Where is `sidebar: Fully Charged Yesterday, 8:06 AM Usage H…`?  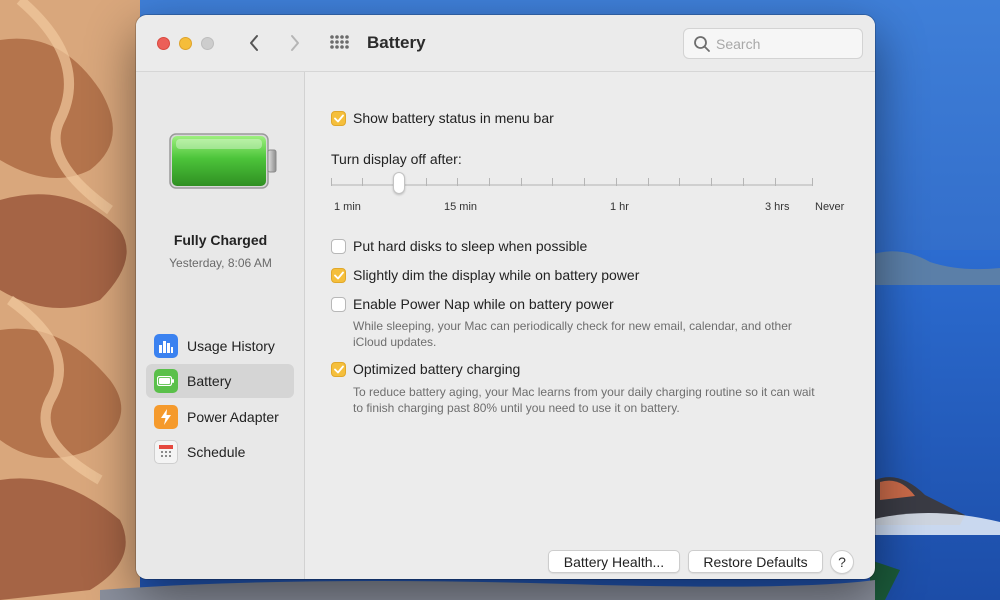 sidebar: Fully Charged Yesterday, 8:06 AM Usage H… is located at coordinates (220, 325).